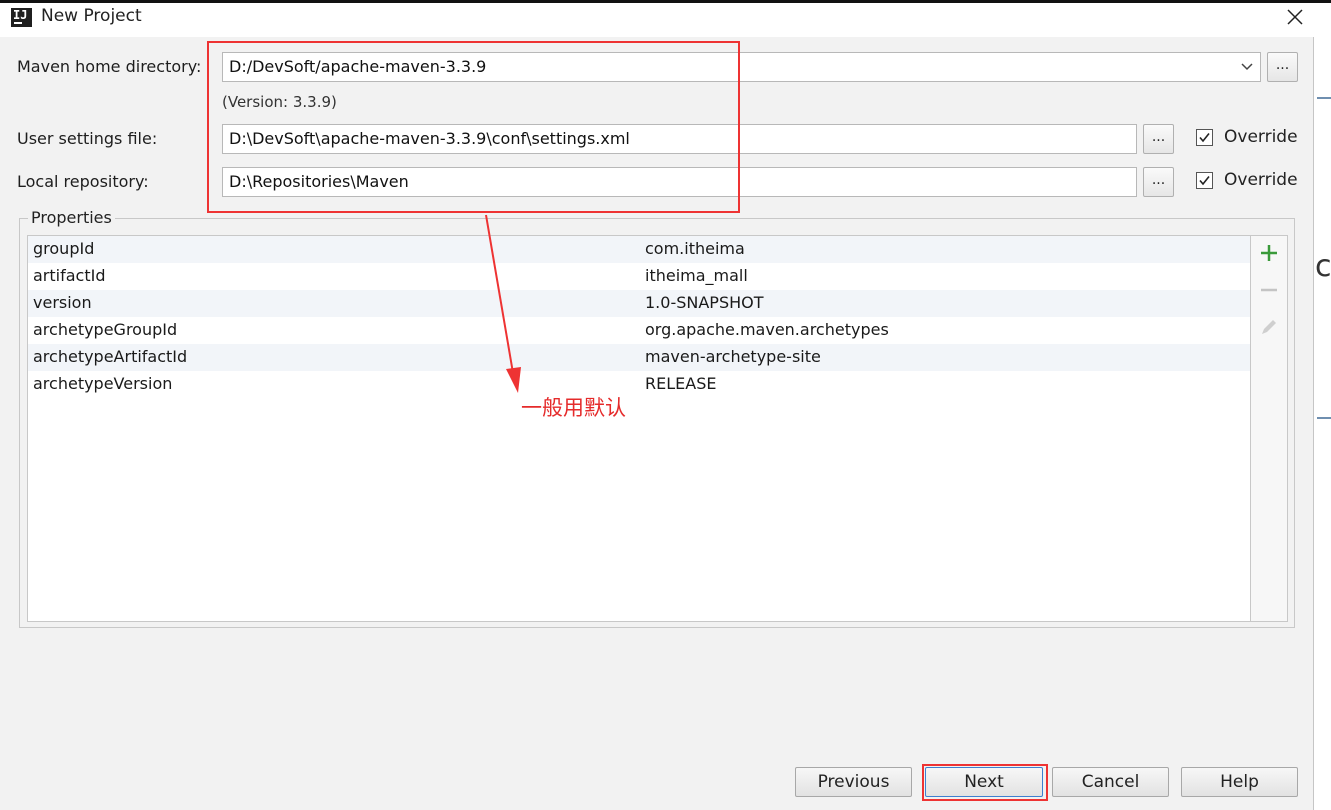 The height and width of the screenshot is (810, 1331). Describe the element at coordinates (704, 302) in the screenshot. I see `property-value: 1.0-SNAPSHOT` at that location.